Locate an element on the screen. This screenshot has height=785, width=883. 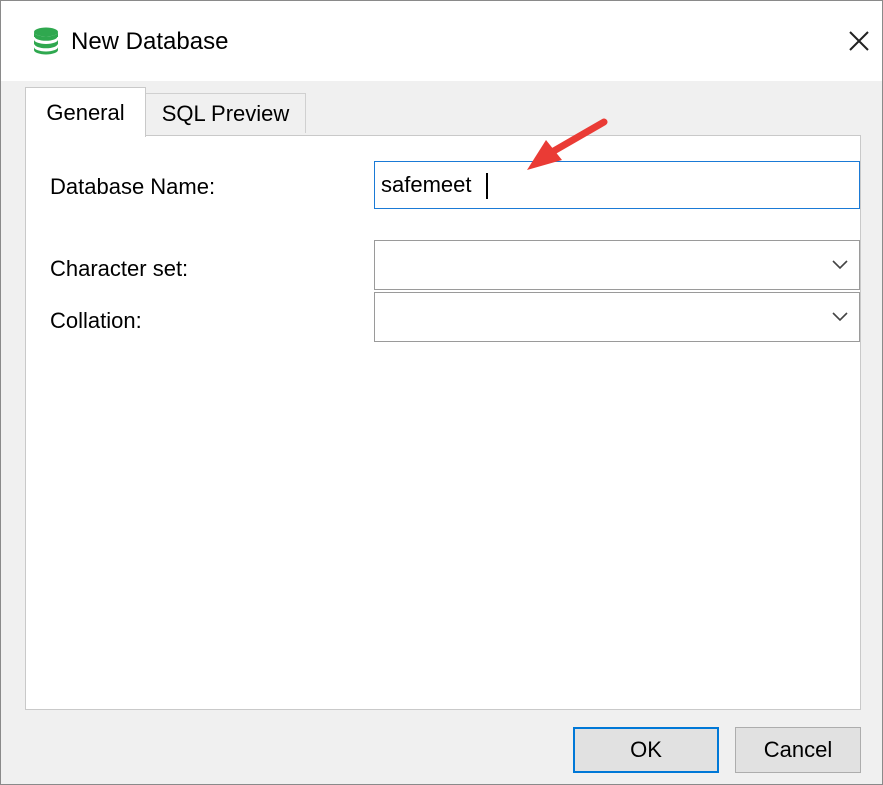
dialog-title: New Database is located at coordinates (150, 41).